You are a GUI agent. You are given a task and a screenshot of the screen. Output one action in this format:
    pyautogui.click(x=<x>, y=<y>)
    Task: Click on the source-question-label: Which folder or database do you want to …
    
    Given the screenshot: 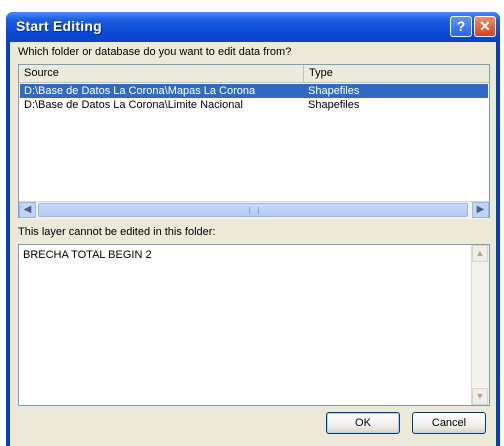 What is the action you would take?
    pyautogui.click(x=155, y=52)
    